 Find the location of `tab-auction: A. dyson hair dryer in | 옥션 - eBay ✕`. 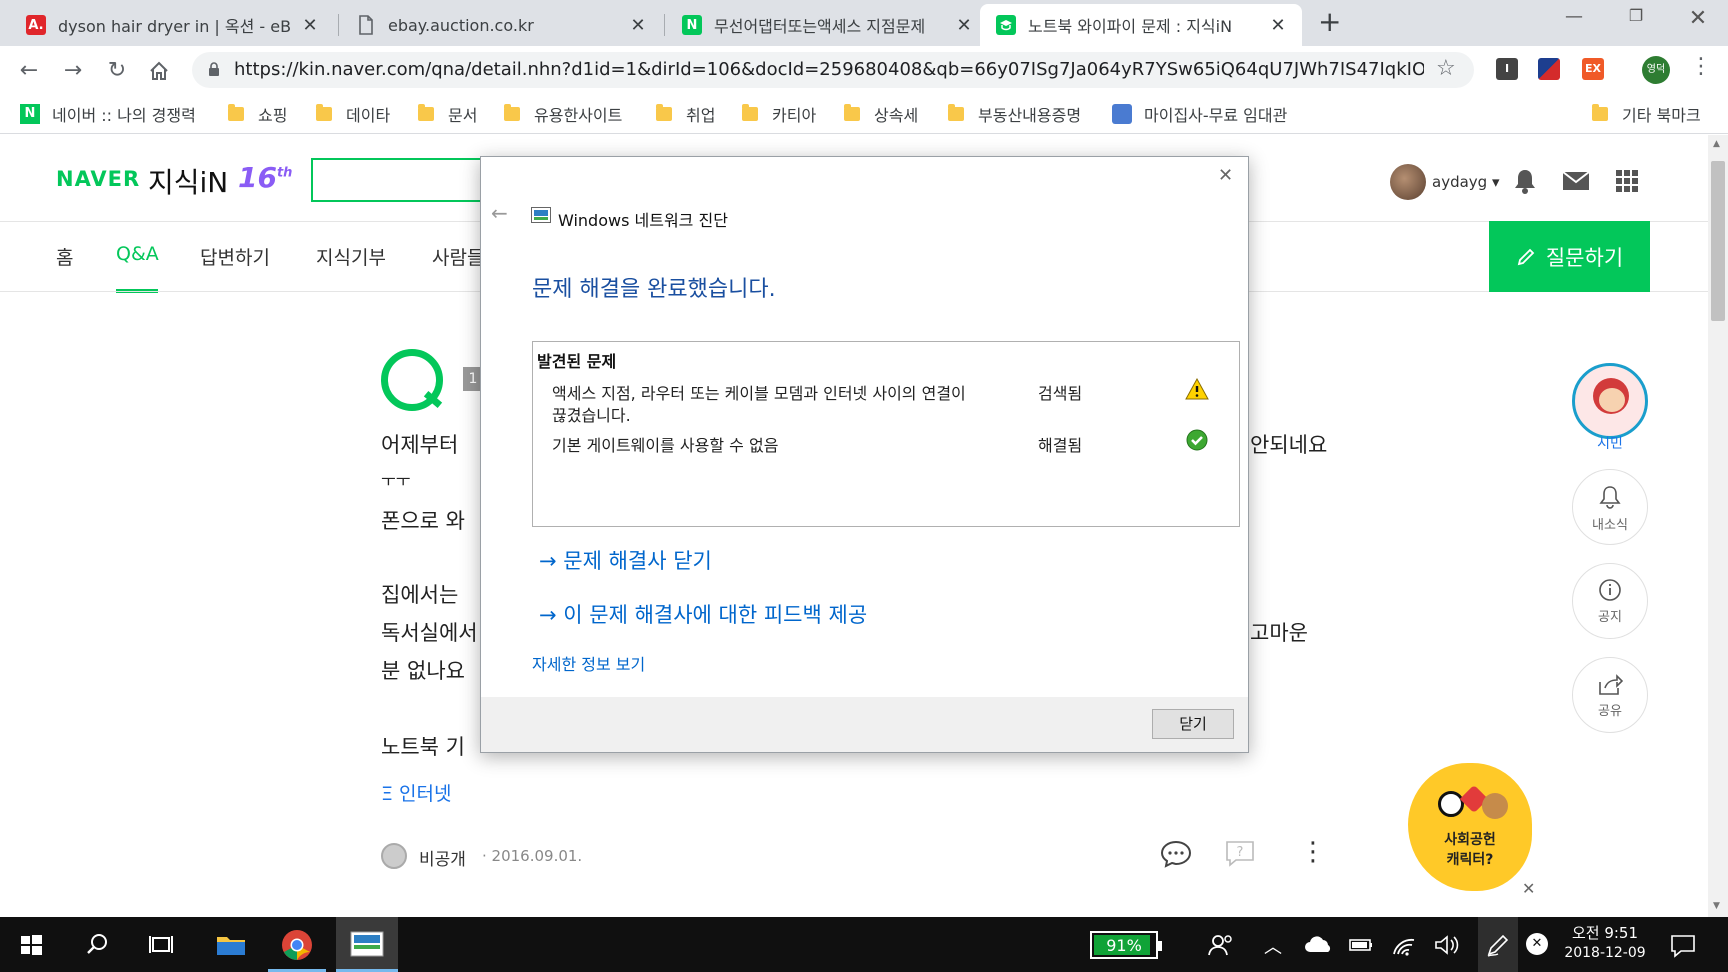

tab-auction: A. dyson hair dryer in | 옥션 - eBay ✕ is located at coordinates (172, 25).